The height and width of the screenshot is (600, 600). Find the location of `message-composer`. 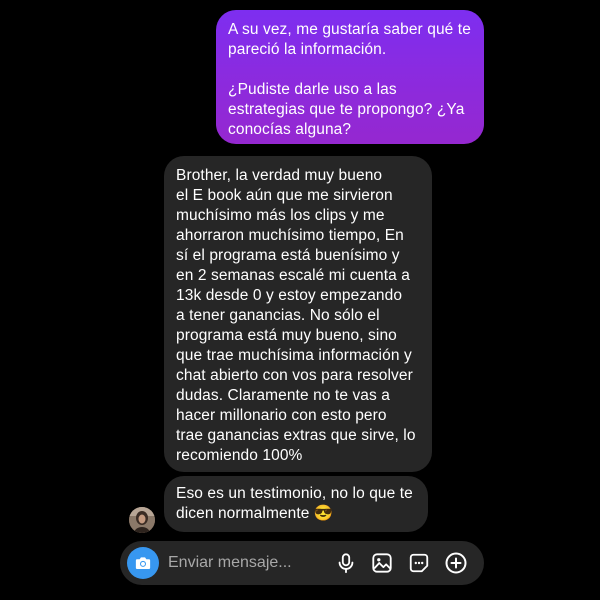

message-composer is located at coordinates (302, 563).